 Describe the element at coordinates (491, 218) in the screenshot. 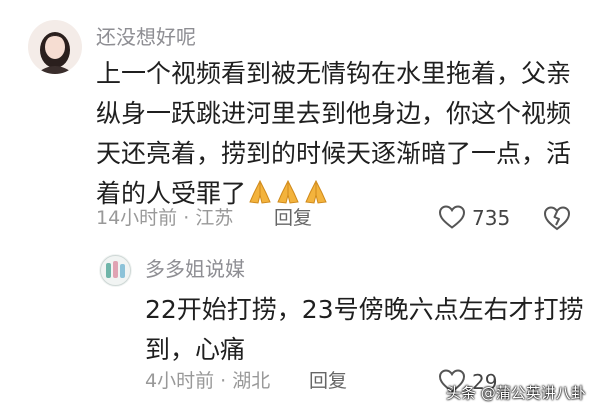

I see `like-count: 735` at that location.